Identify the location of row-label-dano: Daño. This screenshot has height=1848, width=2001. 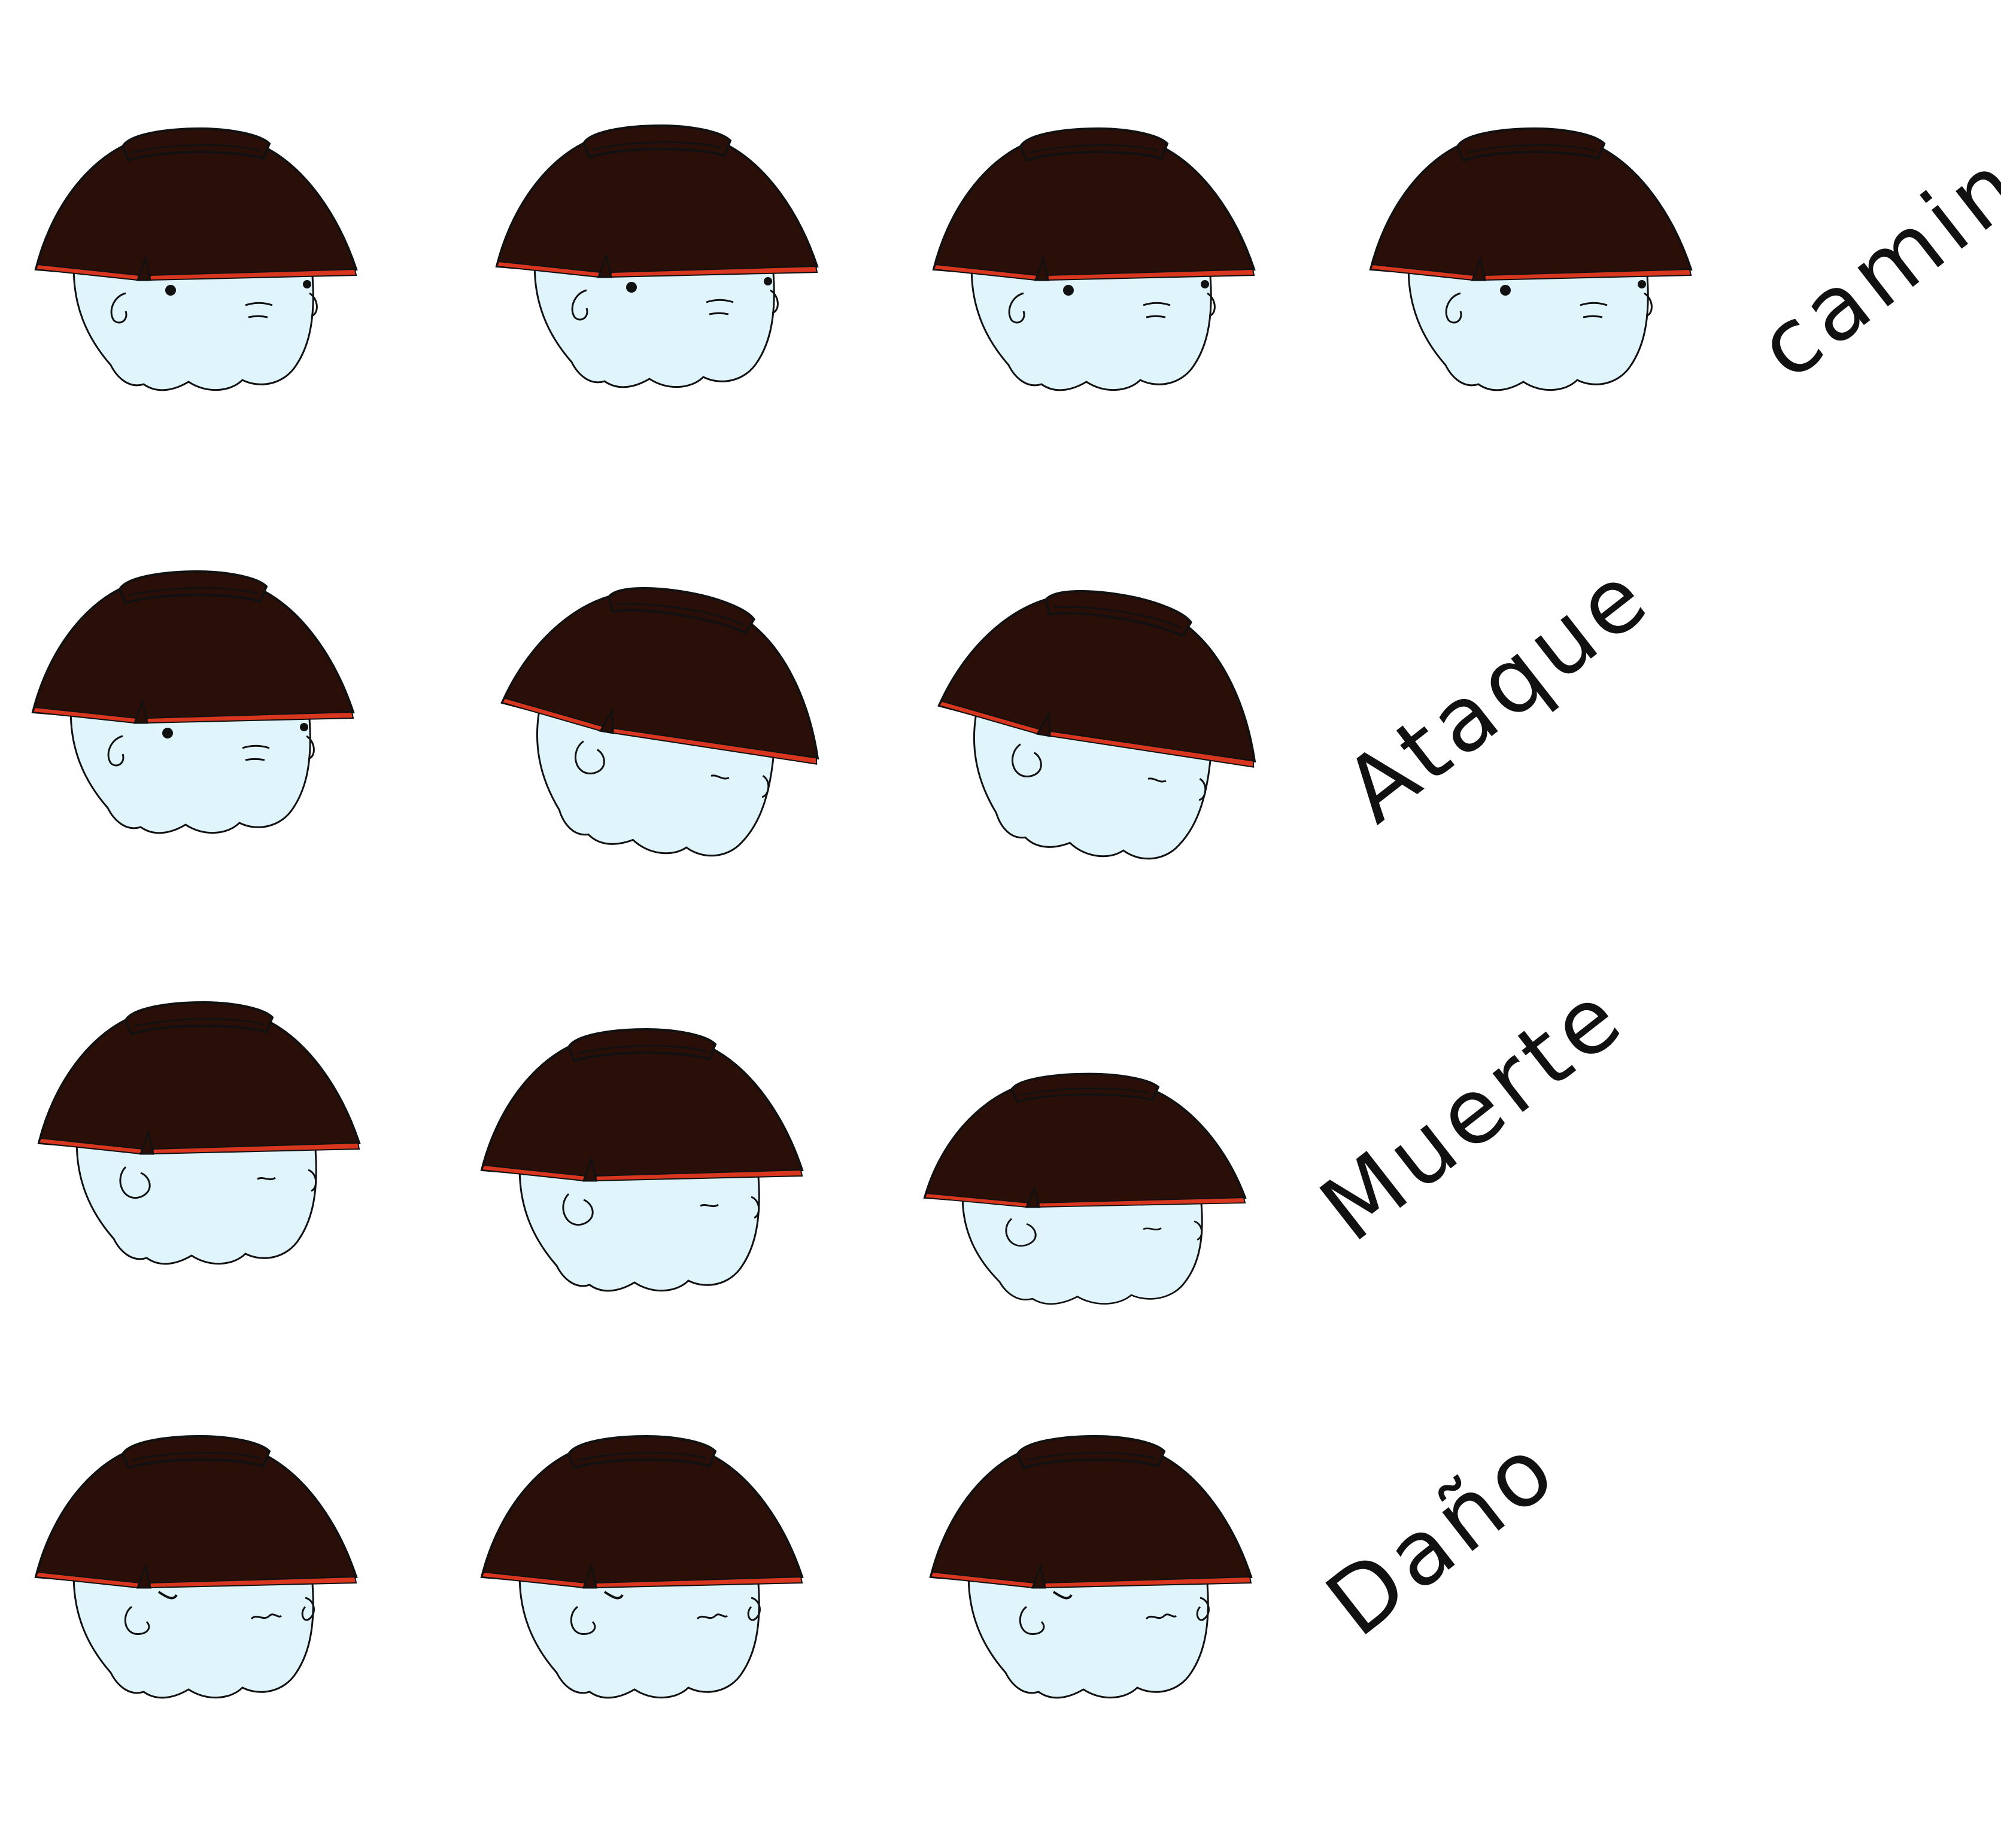
(1443, 1535).